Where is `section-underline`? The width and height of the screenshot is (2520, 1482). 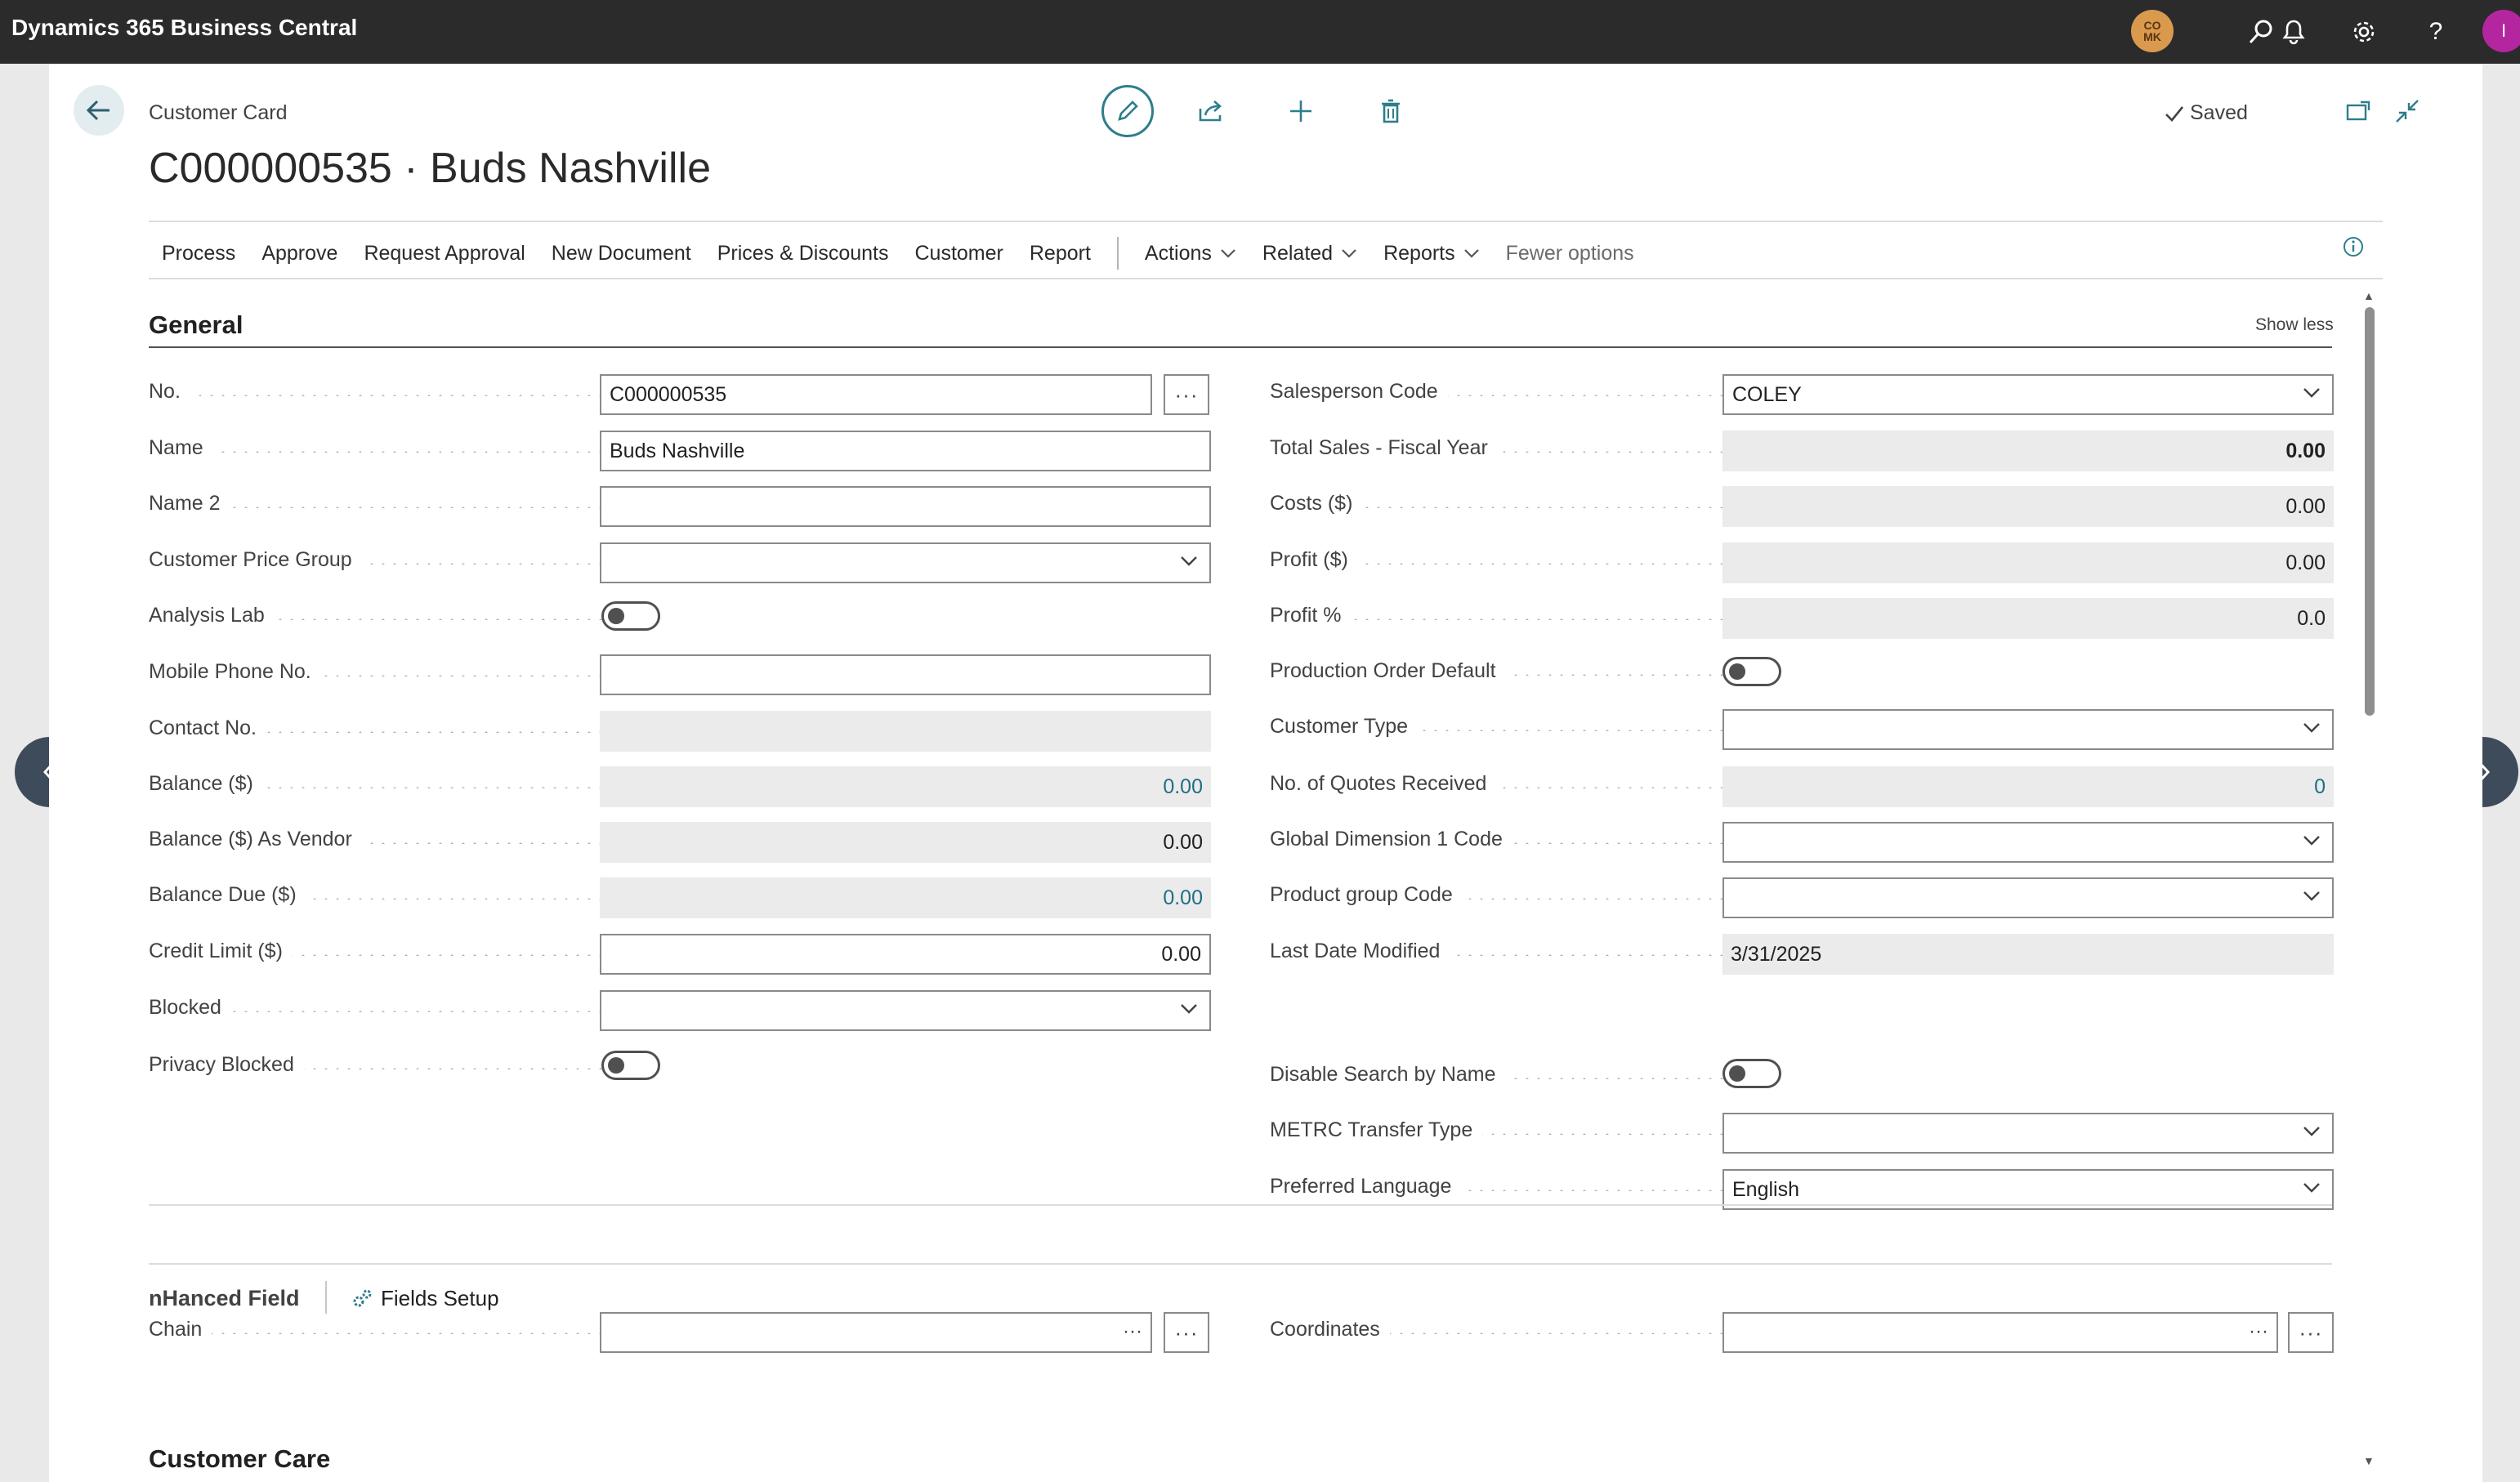 section-underline is located at coordinates (1240, 347).